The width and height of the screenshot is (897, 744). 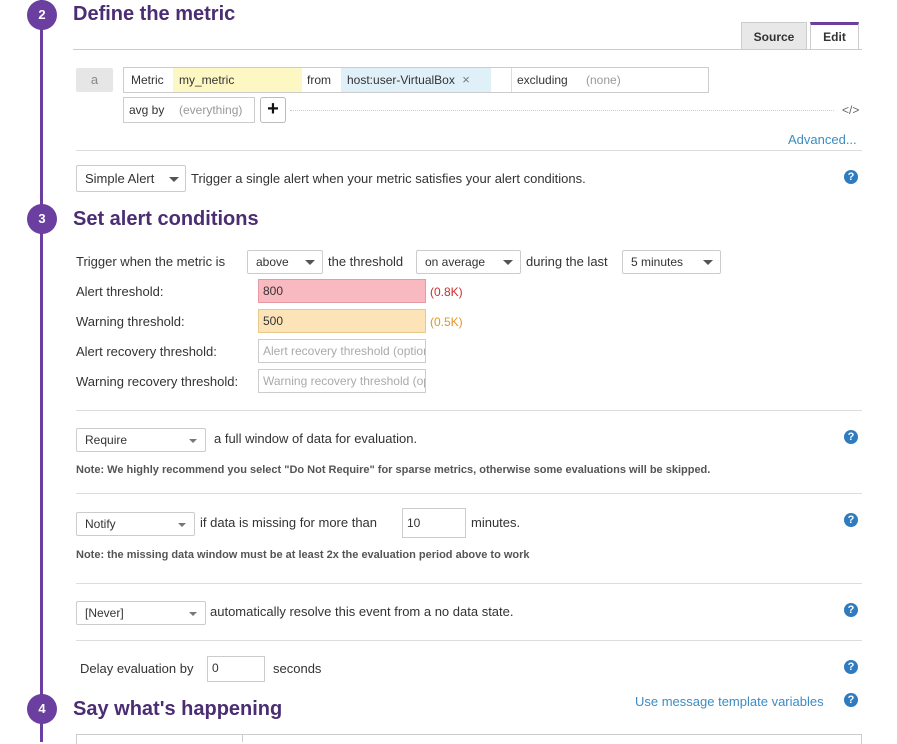 I want to click on query-dashed-divider, so click(x=562, y=110).